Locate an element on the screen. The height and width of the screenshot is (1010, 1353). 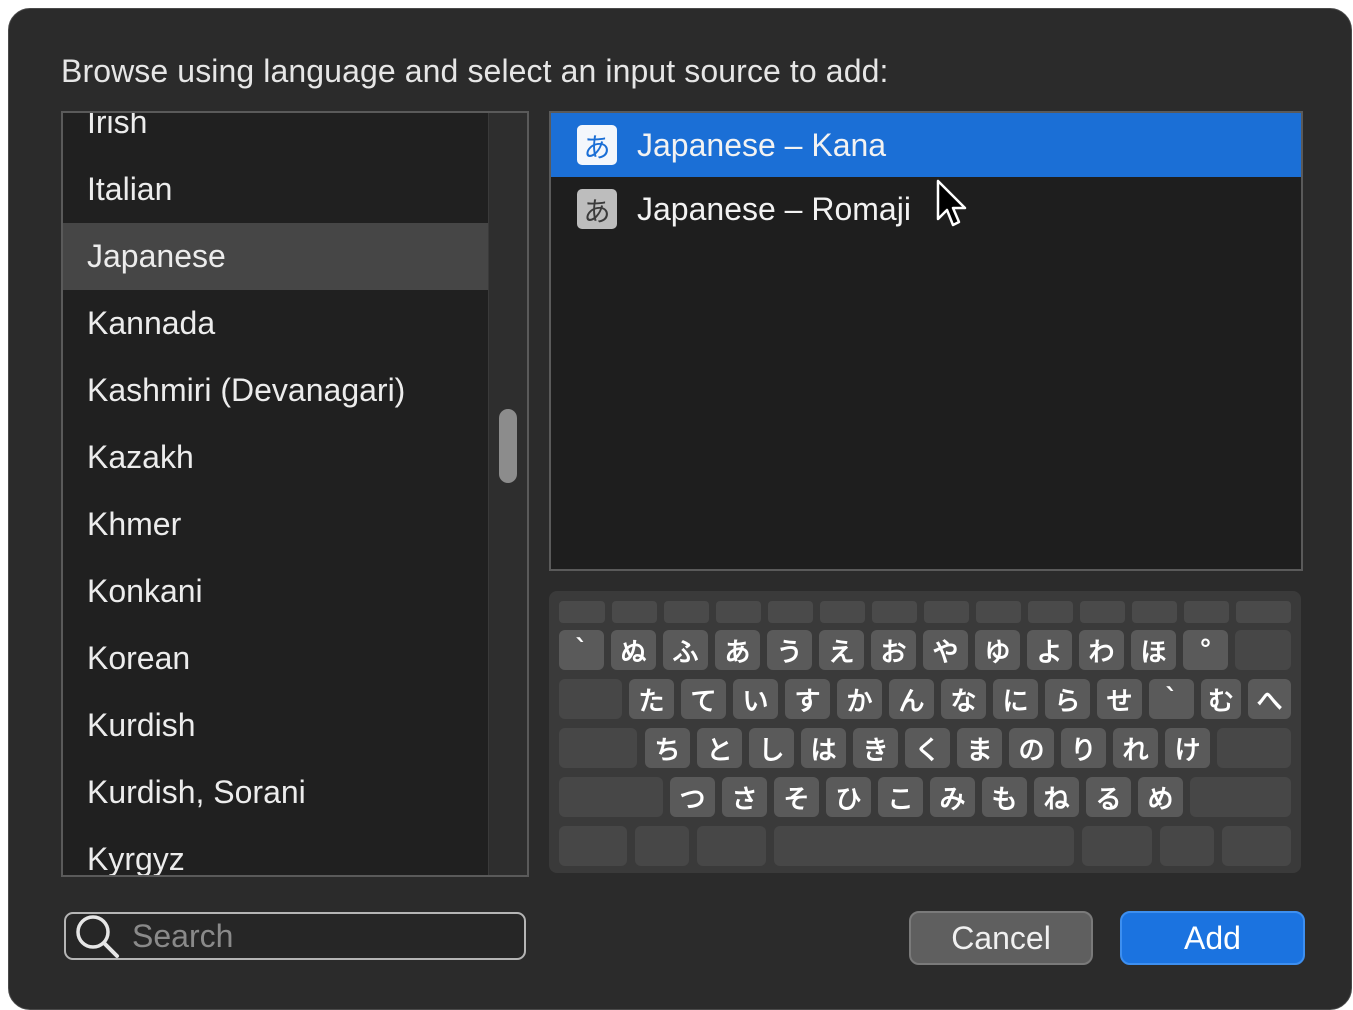
keyboard-key: い is located at coordinates (755, 699).